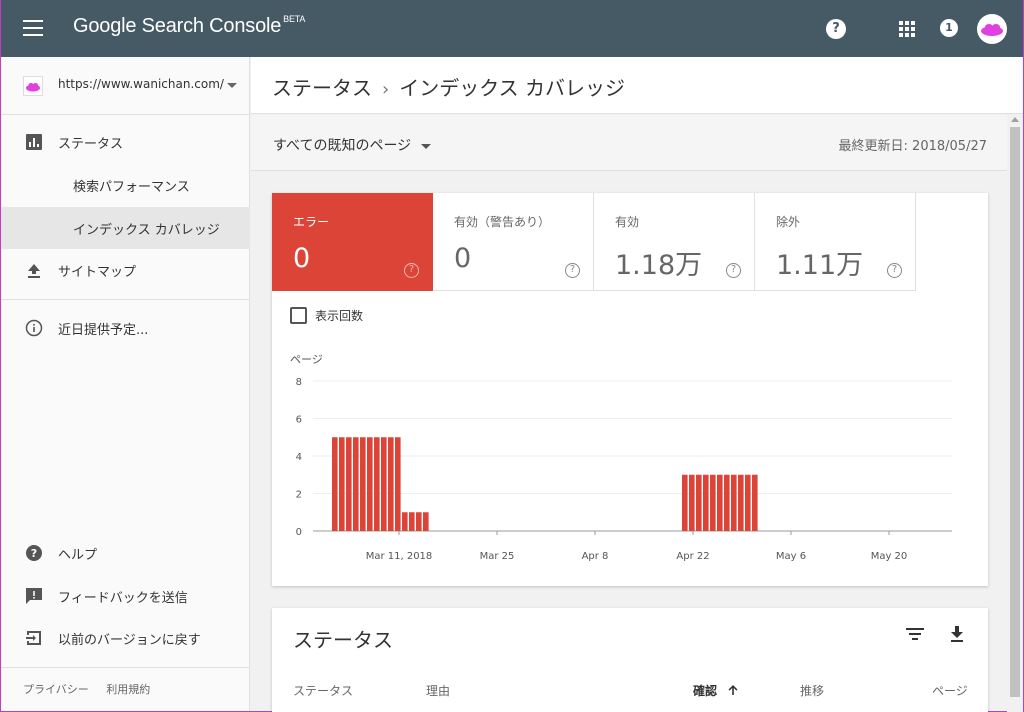 The height and width of the screenshot is (712, 1024). Describe the element at coordinates (912, 146) in the screenshot. I see `last-updated: 最終更新日: 2018/05/27` at that location.